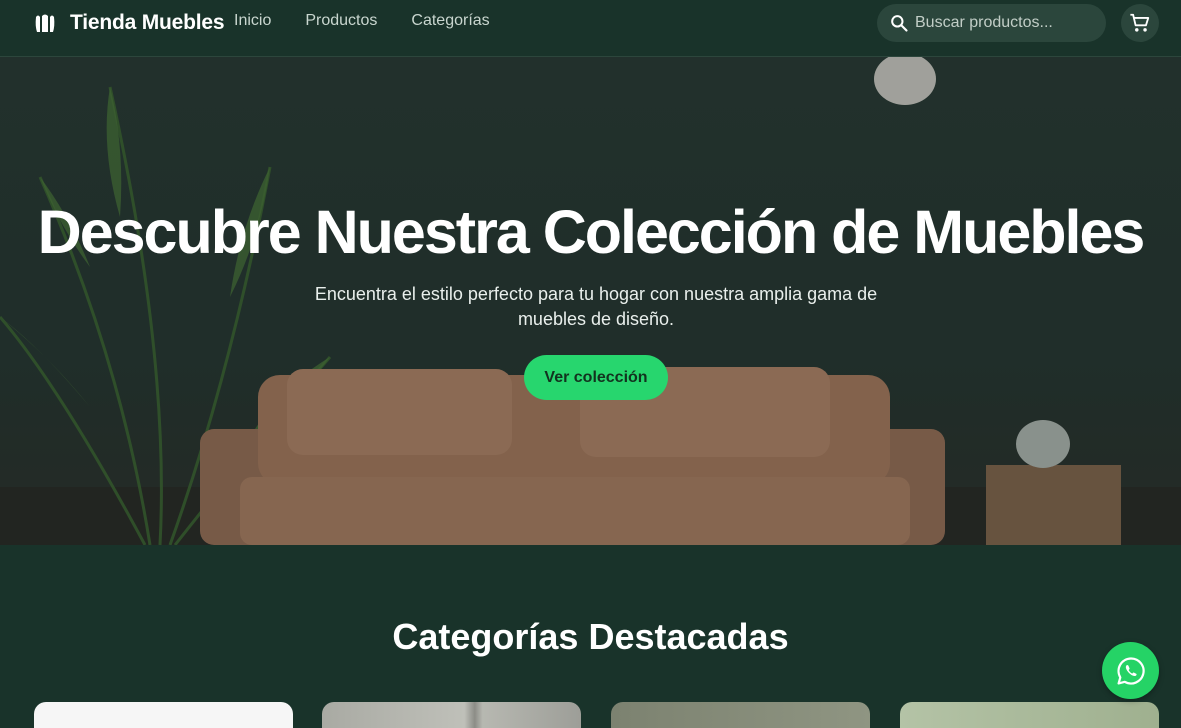 The image size is (1181, 728). I want to click on search-bar, so click(991, 23).